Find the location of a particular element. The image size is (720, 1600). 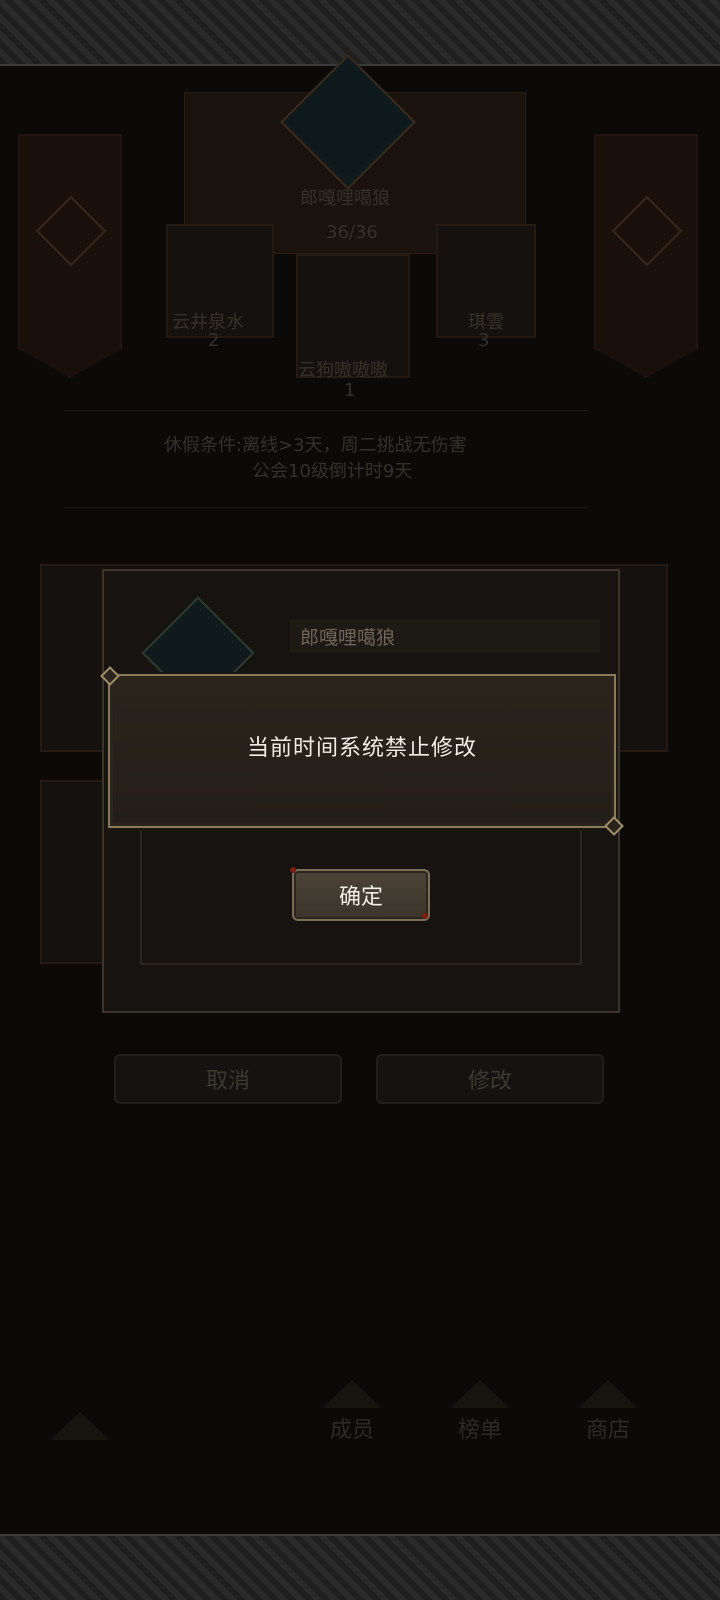

left-banner is located at coordinates (70, 256).